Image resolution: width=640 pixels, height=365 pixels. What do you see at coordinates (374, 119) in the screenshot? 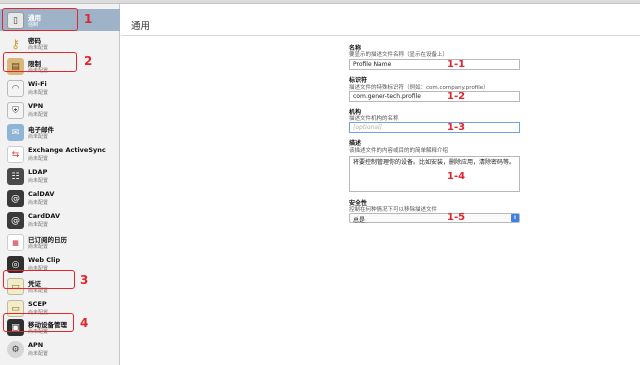
I see `organization-description: 描述文件机构的名称` at bounding box center [374, 119].